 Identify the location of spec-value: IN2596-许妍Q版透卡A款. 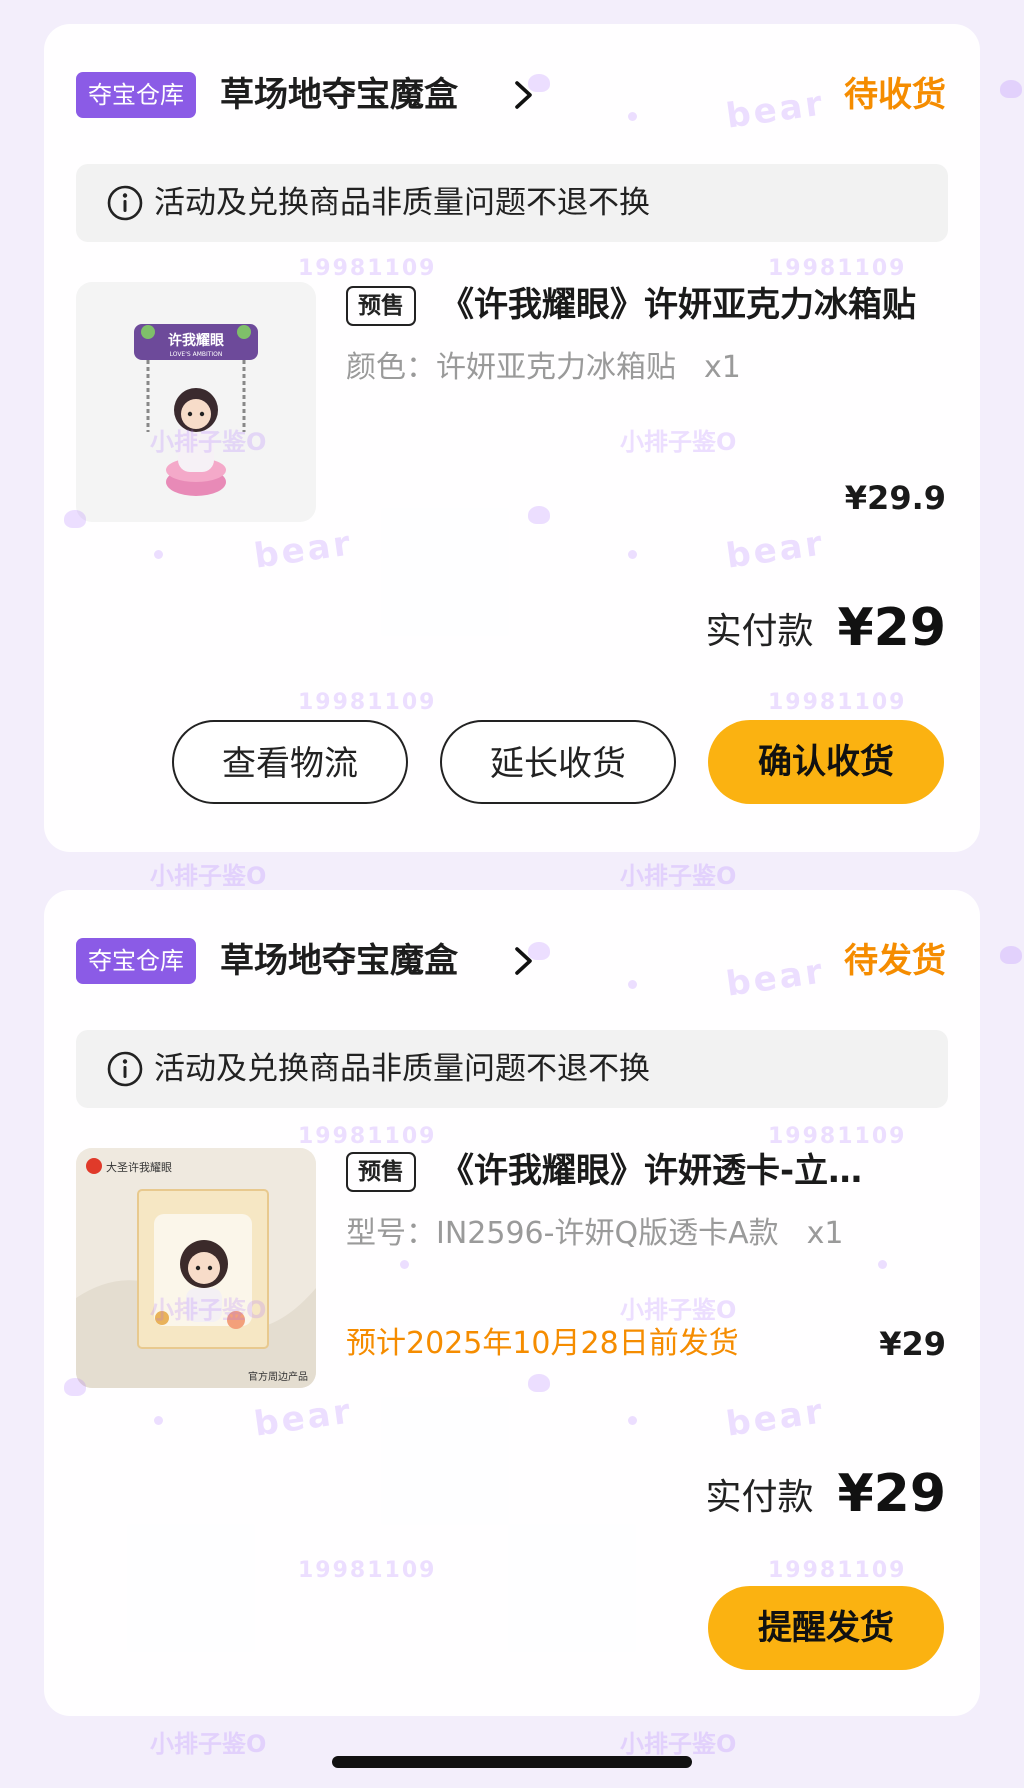
(607, 1233).